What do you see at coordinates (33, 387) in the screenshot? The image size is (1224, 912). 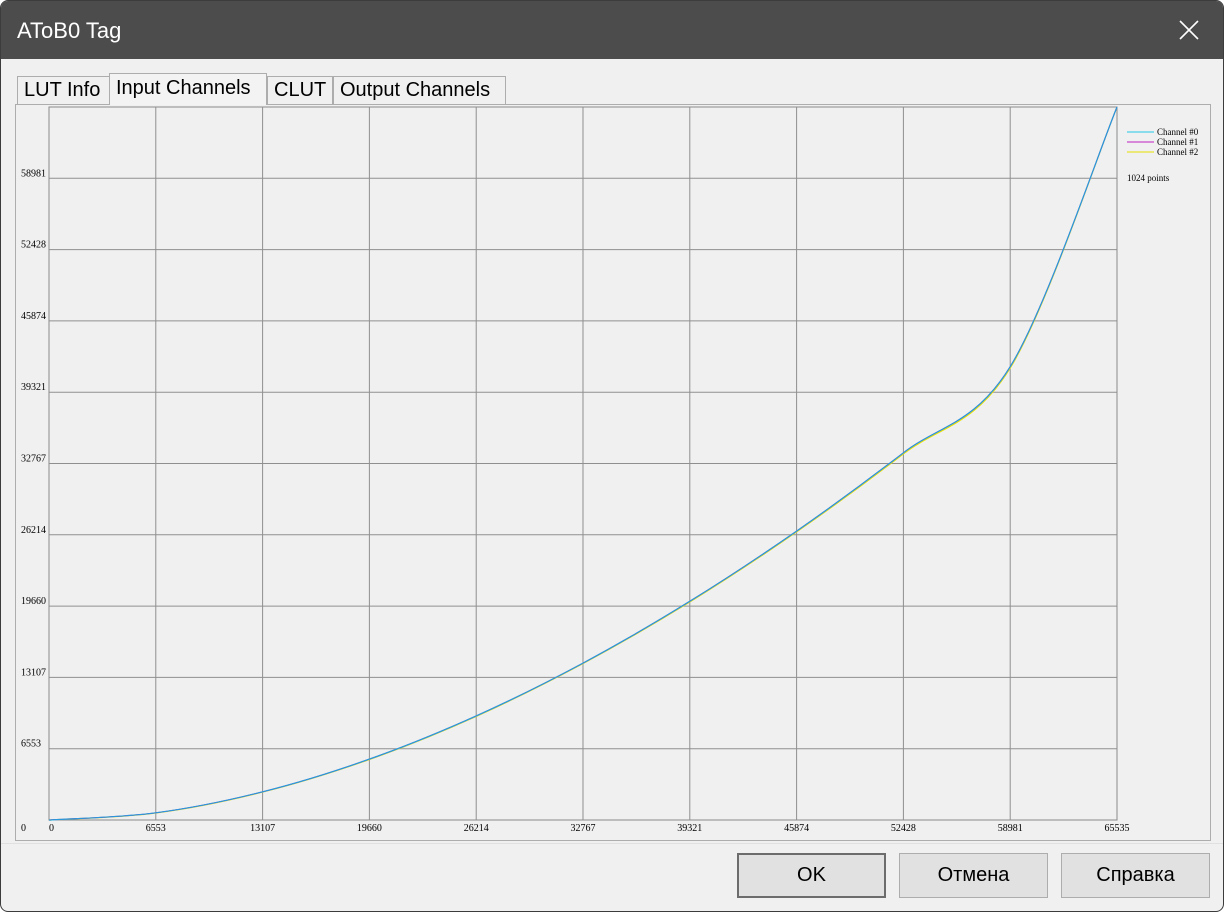 I see `y-tick-label: 39321` at bounding box center [33, 387].